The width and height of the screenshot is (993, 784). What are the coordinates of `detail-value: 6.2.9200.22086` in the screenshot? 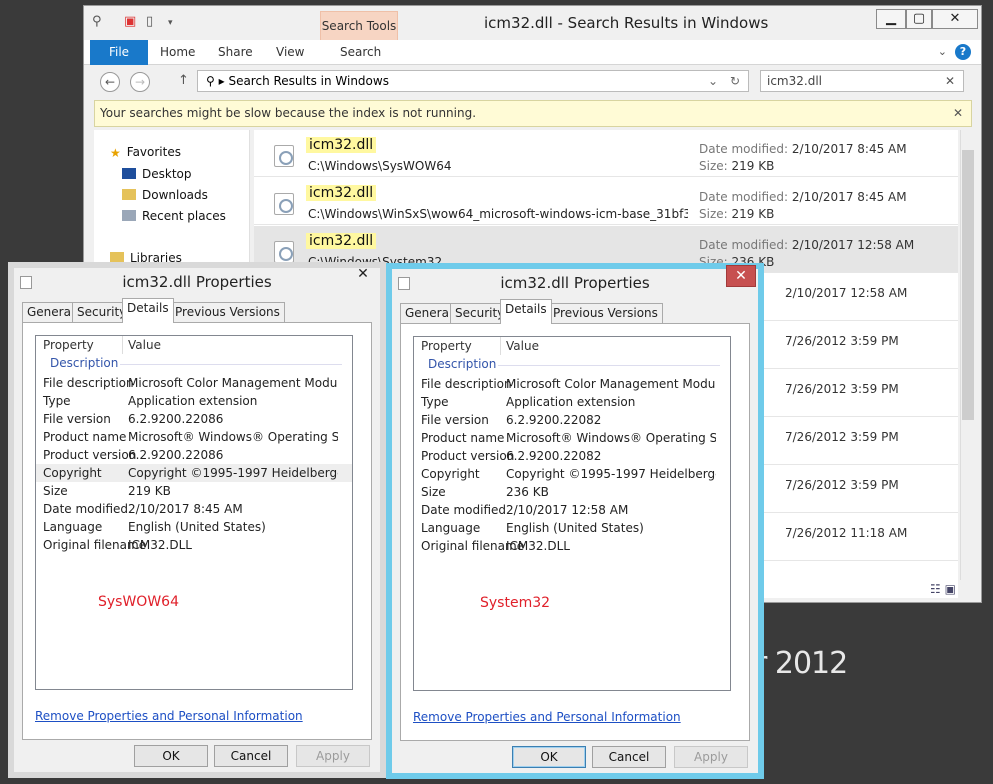 It's located at (176, 419).